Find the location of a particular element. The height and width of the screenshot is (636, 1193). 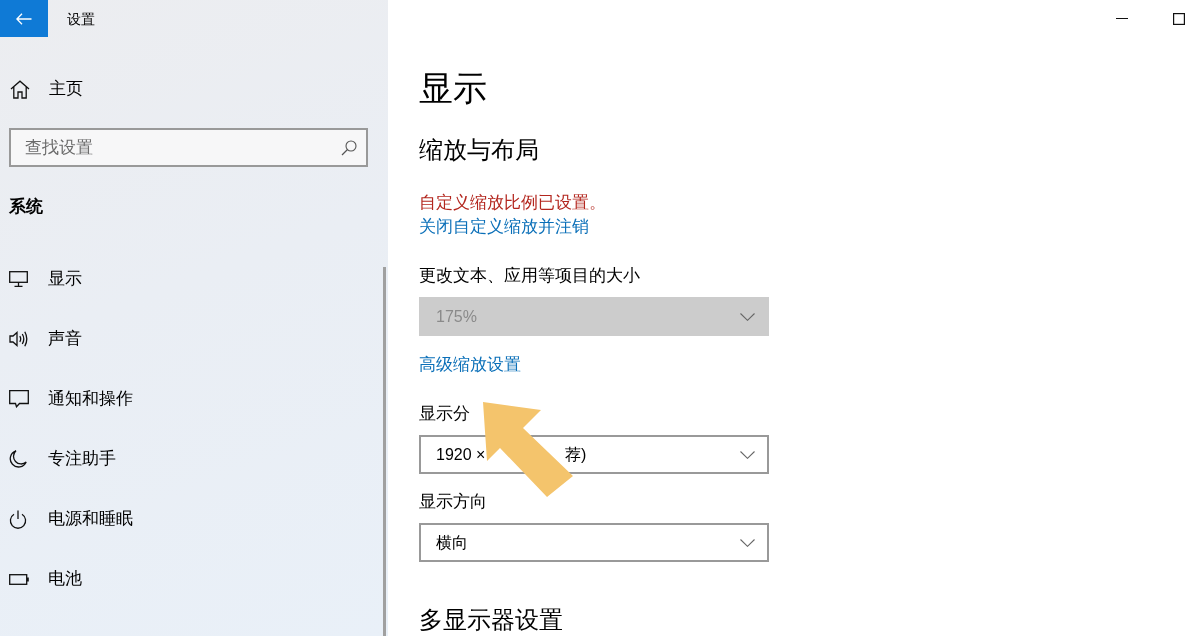

speech-bubble-icon is located at coordinates (19, 399).